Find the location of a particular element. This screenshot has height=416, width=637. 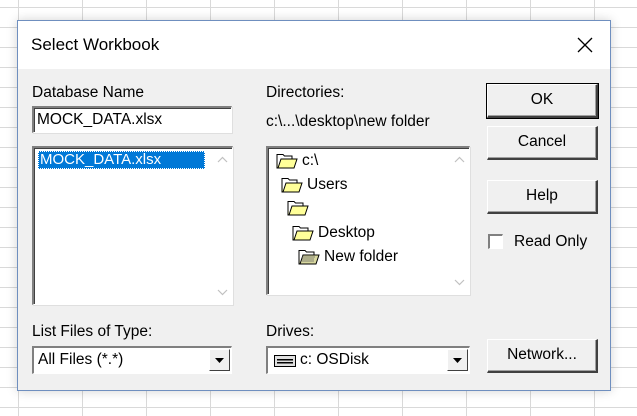

dir-label: c:\ is located at coordinates (310, 160).